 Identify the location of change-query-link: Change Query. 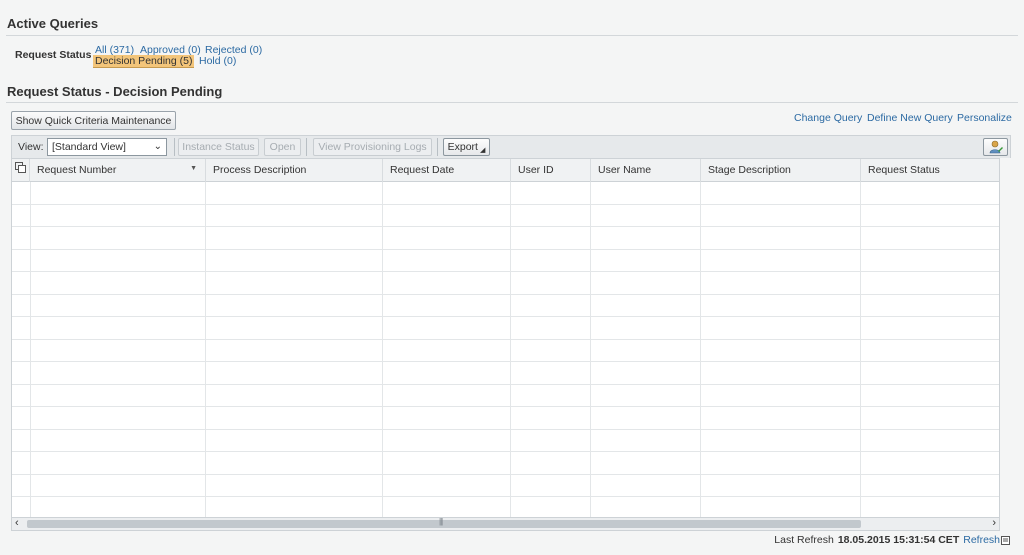
(828, 118).